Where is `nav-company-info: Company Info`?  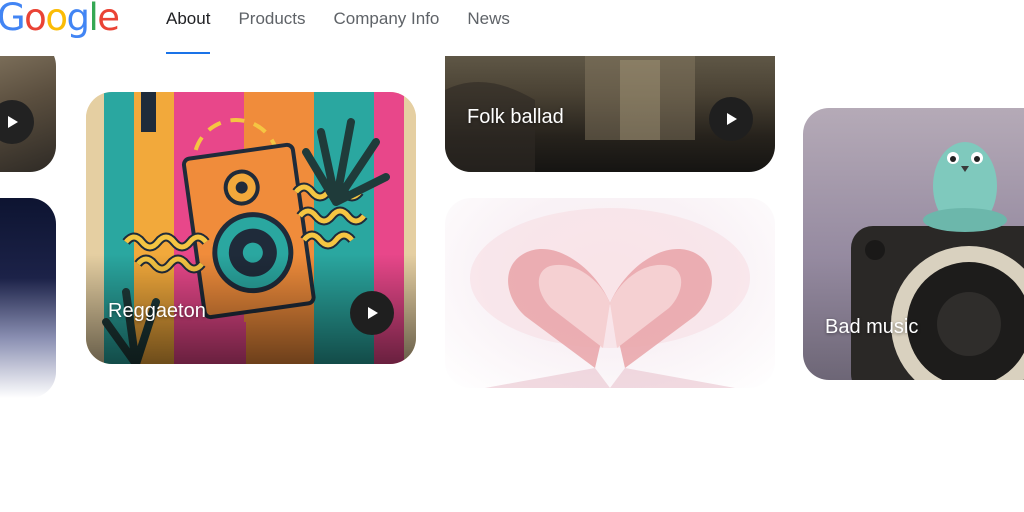 nav-company-info: Company Info is located at coordinates (387, 20).